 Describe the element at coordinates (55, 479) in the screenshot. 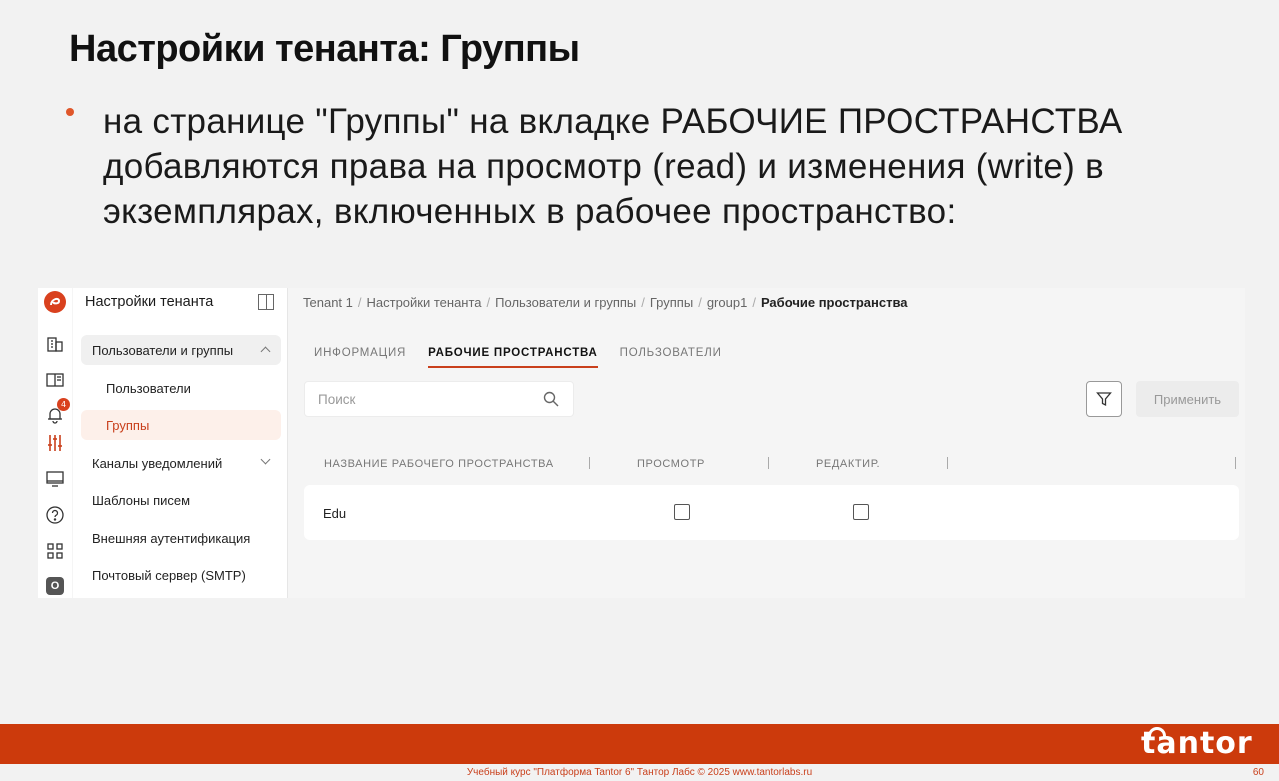

I see `monitor-icon` at that location.